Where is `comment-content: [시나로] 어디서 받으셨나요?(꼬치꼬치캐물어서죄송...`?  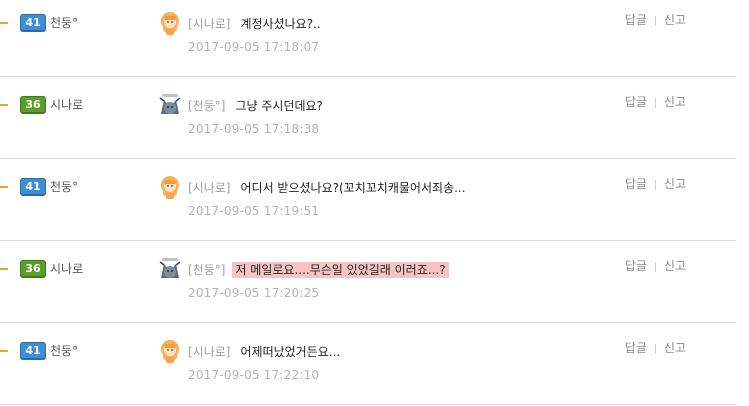 comment-content: [시나로] 어디서 받으셨나요?(꼬치꼬치캐물어서죄송... is located at coordinates (327, 186).